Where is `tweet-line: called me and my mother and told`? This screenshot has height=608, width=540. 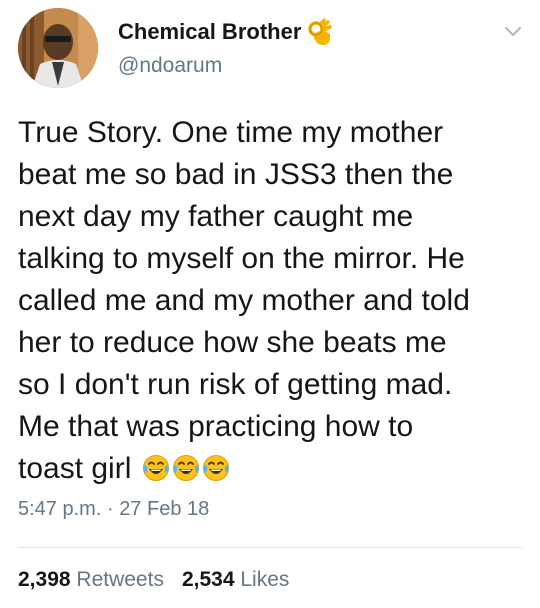
tweet-line: called me and my mother and told is located at coordinates (244, 300).